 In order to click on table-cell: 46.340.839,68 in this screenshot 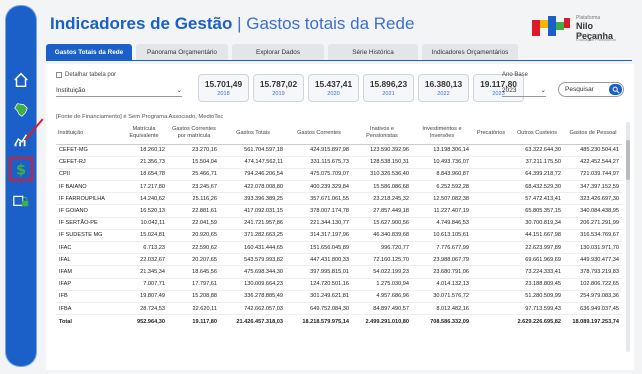, I will do `click(382, 236)`.